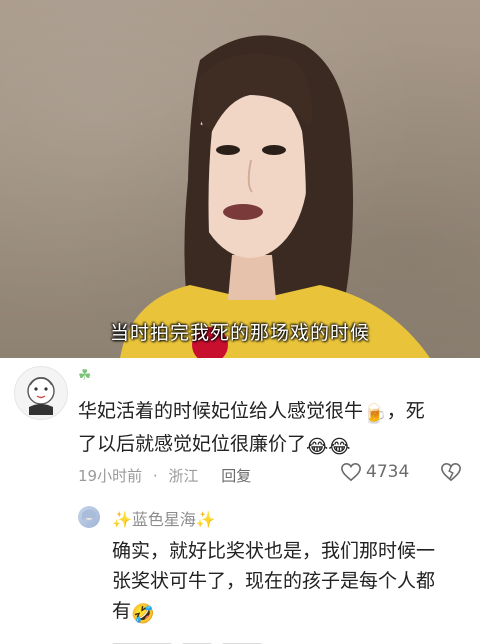 The image size is (480, 644). Describe the element at coordinates (183, 476) in the screenshot. I see `comment-location: 浙江` at that location.